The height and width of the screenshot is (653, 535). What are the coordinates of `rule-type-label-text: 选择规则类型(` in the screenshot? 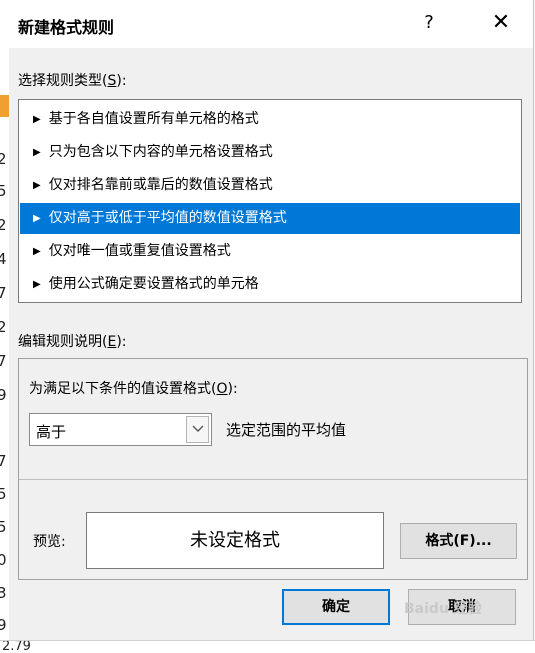 It's located at (63, 81).